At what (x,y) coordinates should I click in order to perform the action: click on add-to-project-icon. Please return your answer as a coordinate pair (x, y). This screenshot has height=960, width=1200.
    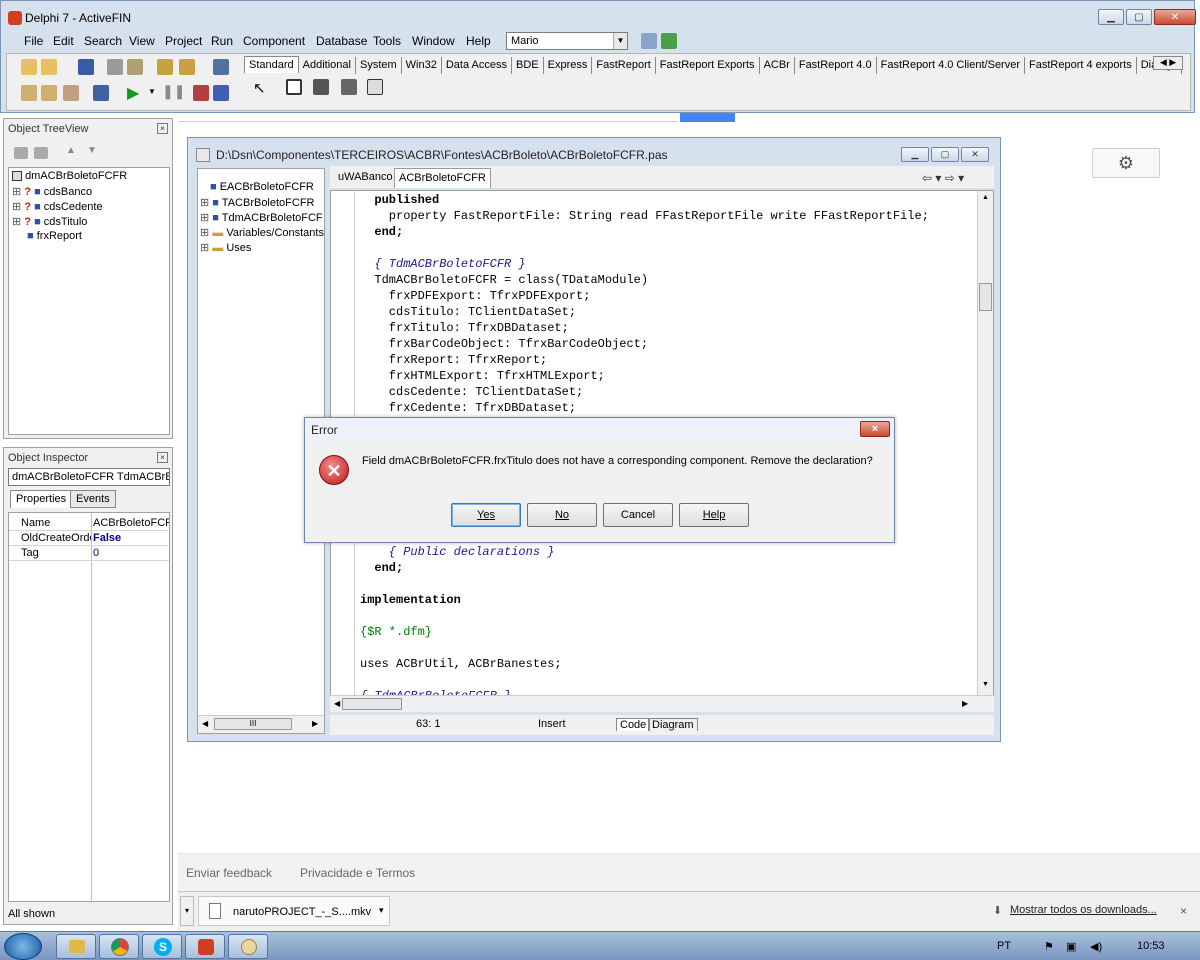
    Looking at the image, I should click on (165, 67).